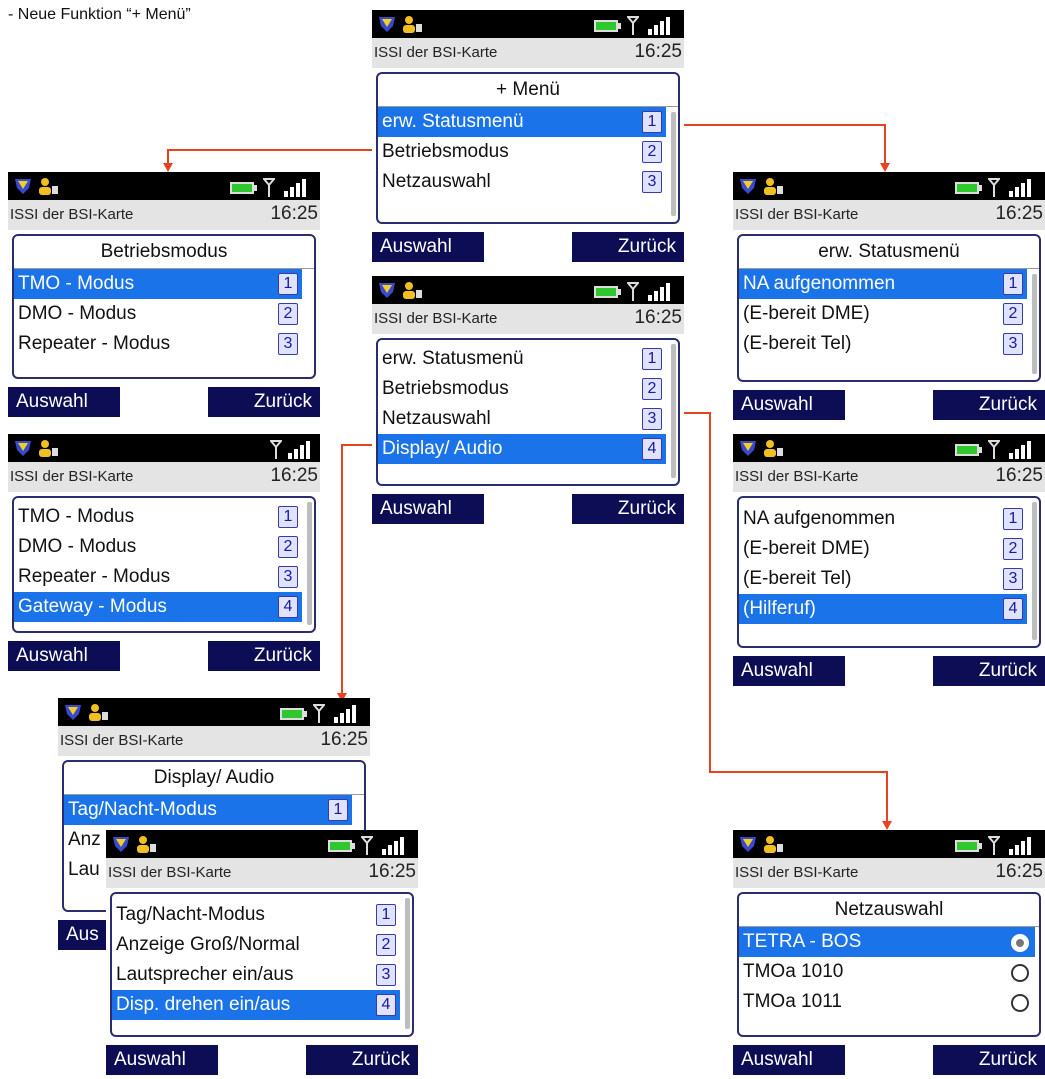  I want to click on menu-item-lautsprecher: Lautsprecher ein/aus 3, so click(256, 975).